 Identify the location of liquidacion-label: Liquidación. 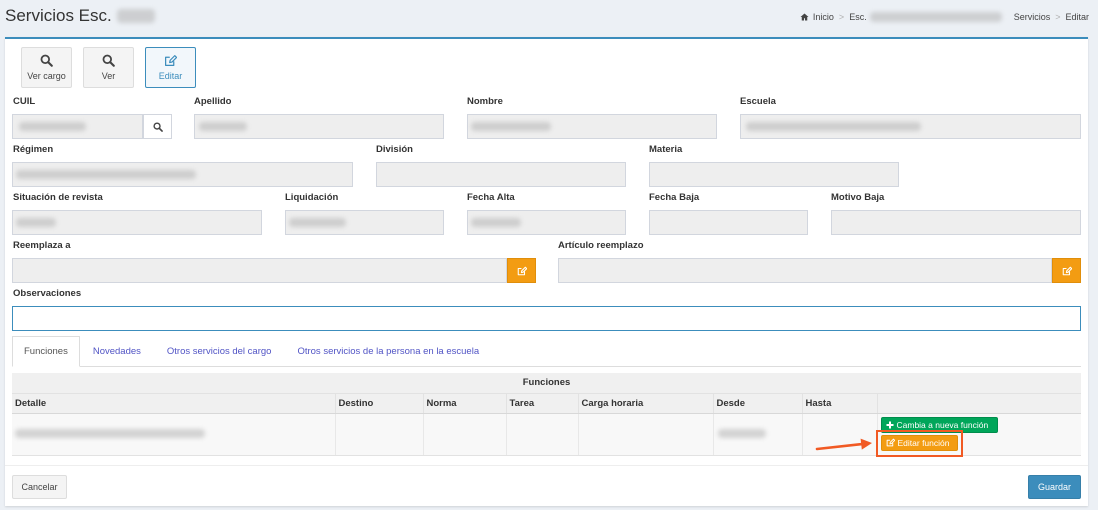
(312, 197).